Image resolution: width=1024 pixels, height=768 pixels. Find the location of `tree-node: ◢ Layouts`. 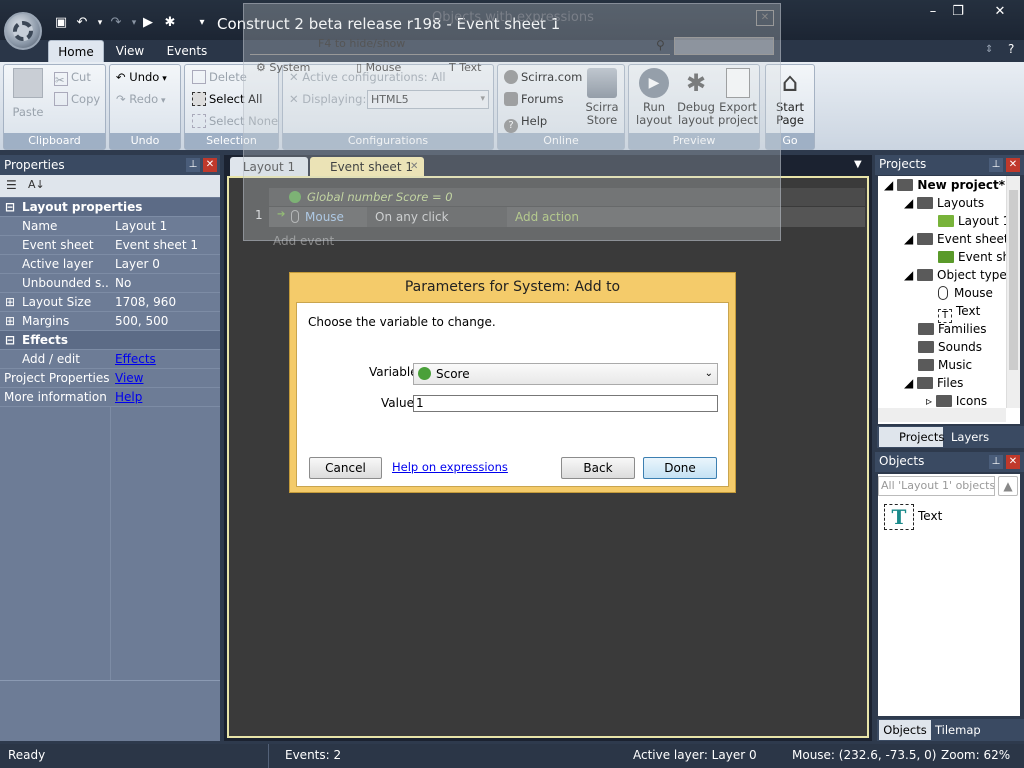

tree-node: ◢ Layouts is located at coordinates (944, 203).